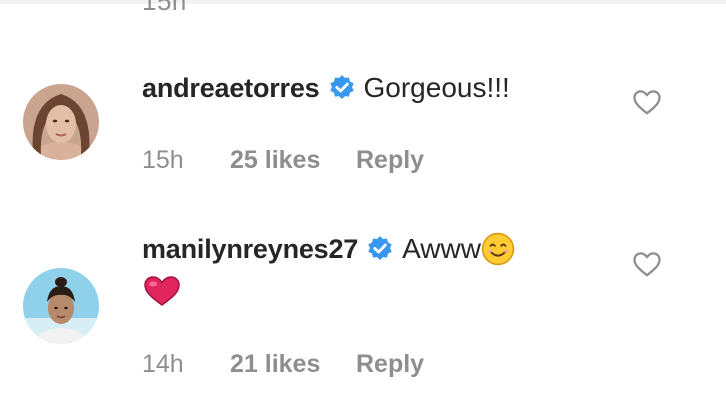  I want to click on comment-meta: 15h 25 likes Reply, so click(283, 160).